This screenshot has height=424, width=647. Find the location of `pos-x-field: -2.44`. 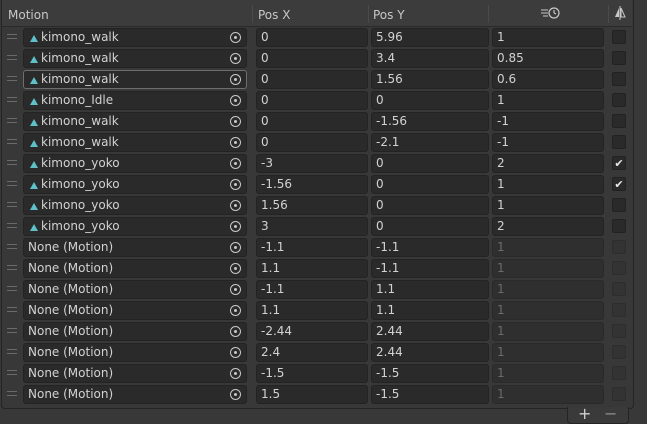

pos-x-field: -2.44 is located at coordinates (312, 331).